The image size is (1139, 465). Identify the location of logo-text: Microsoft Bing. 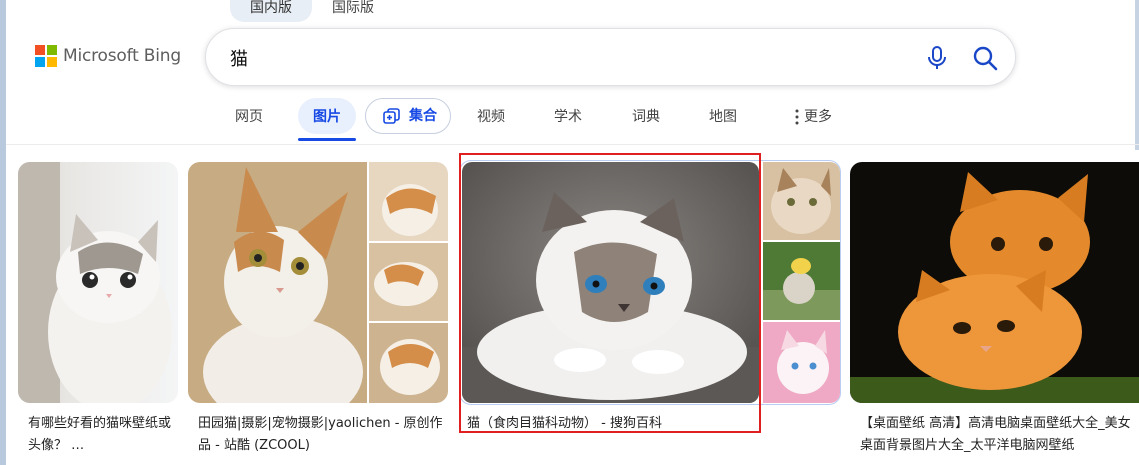
(122, 56).